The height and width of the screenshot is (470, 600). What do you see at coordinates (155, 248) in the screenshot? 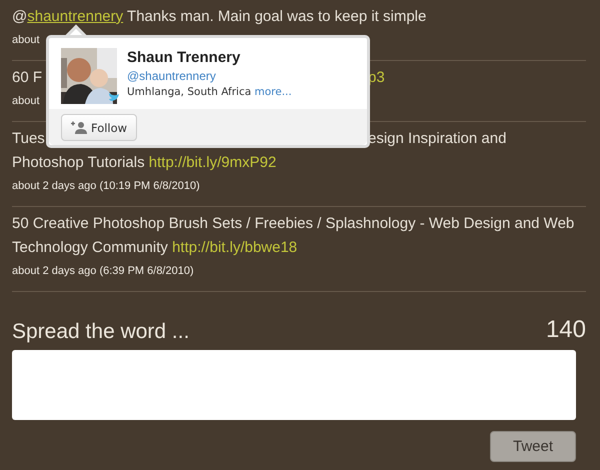
I see `tweet-text: Technology Community http://bit.ly/bbwe18` at bounding box center [155, 248].